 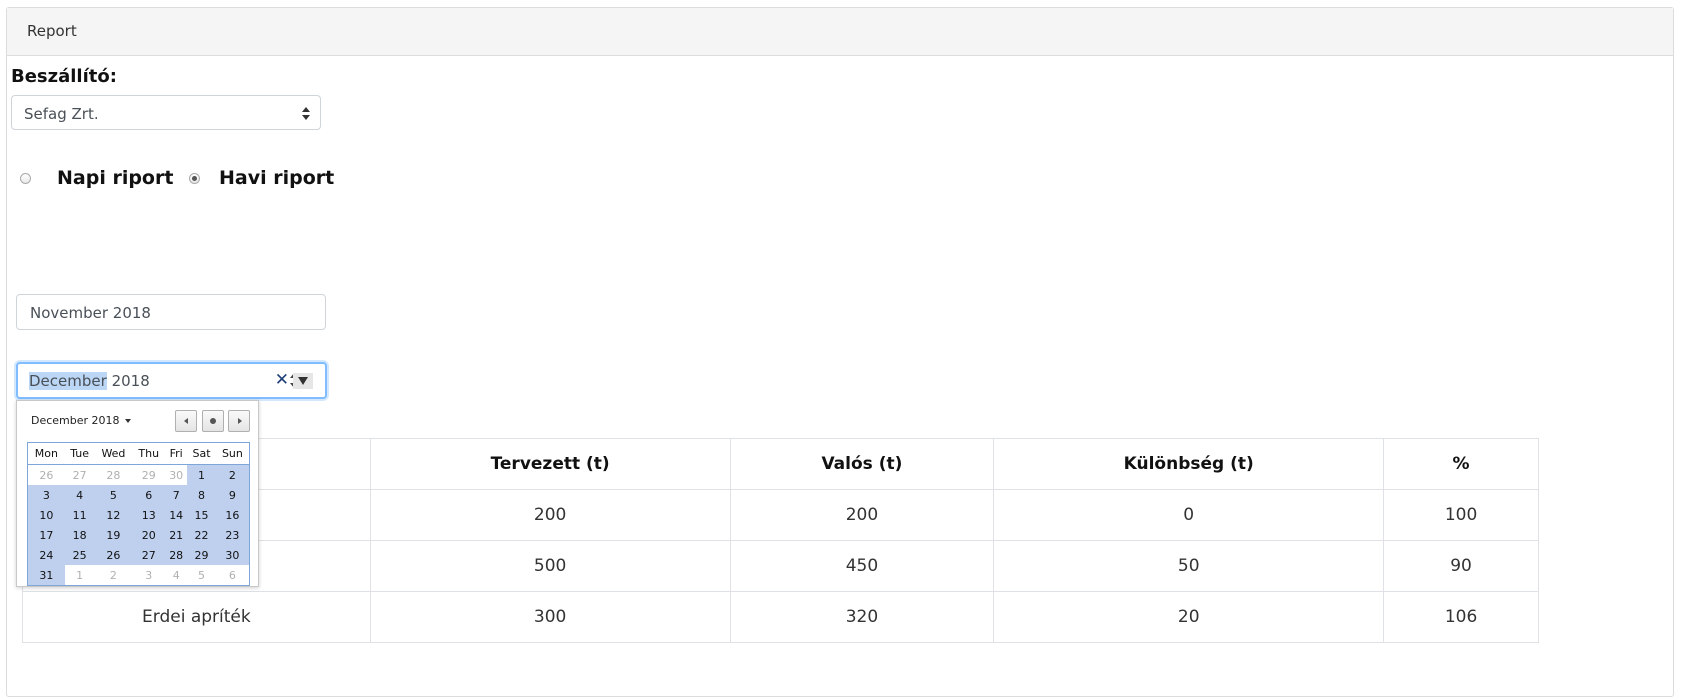 I want to click on radio-daily-label: Napi riport, so click(x=115, y=178).